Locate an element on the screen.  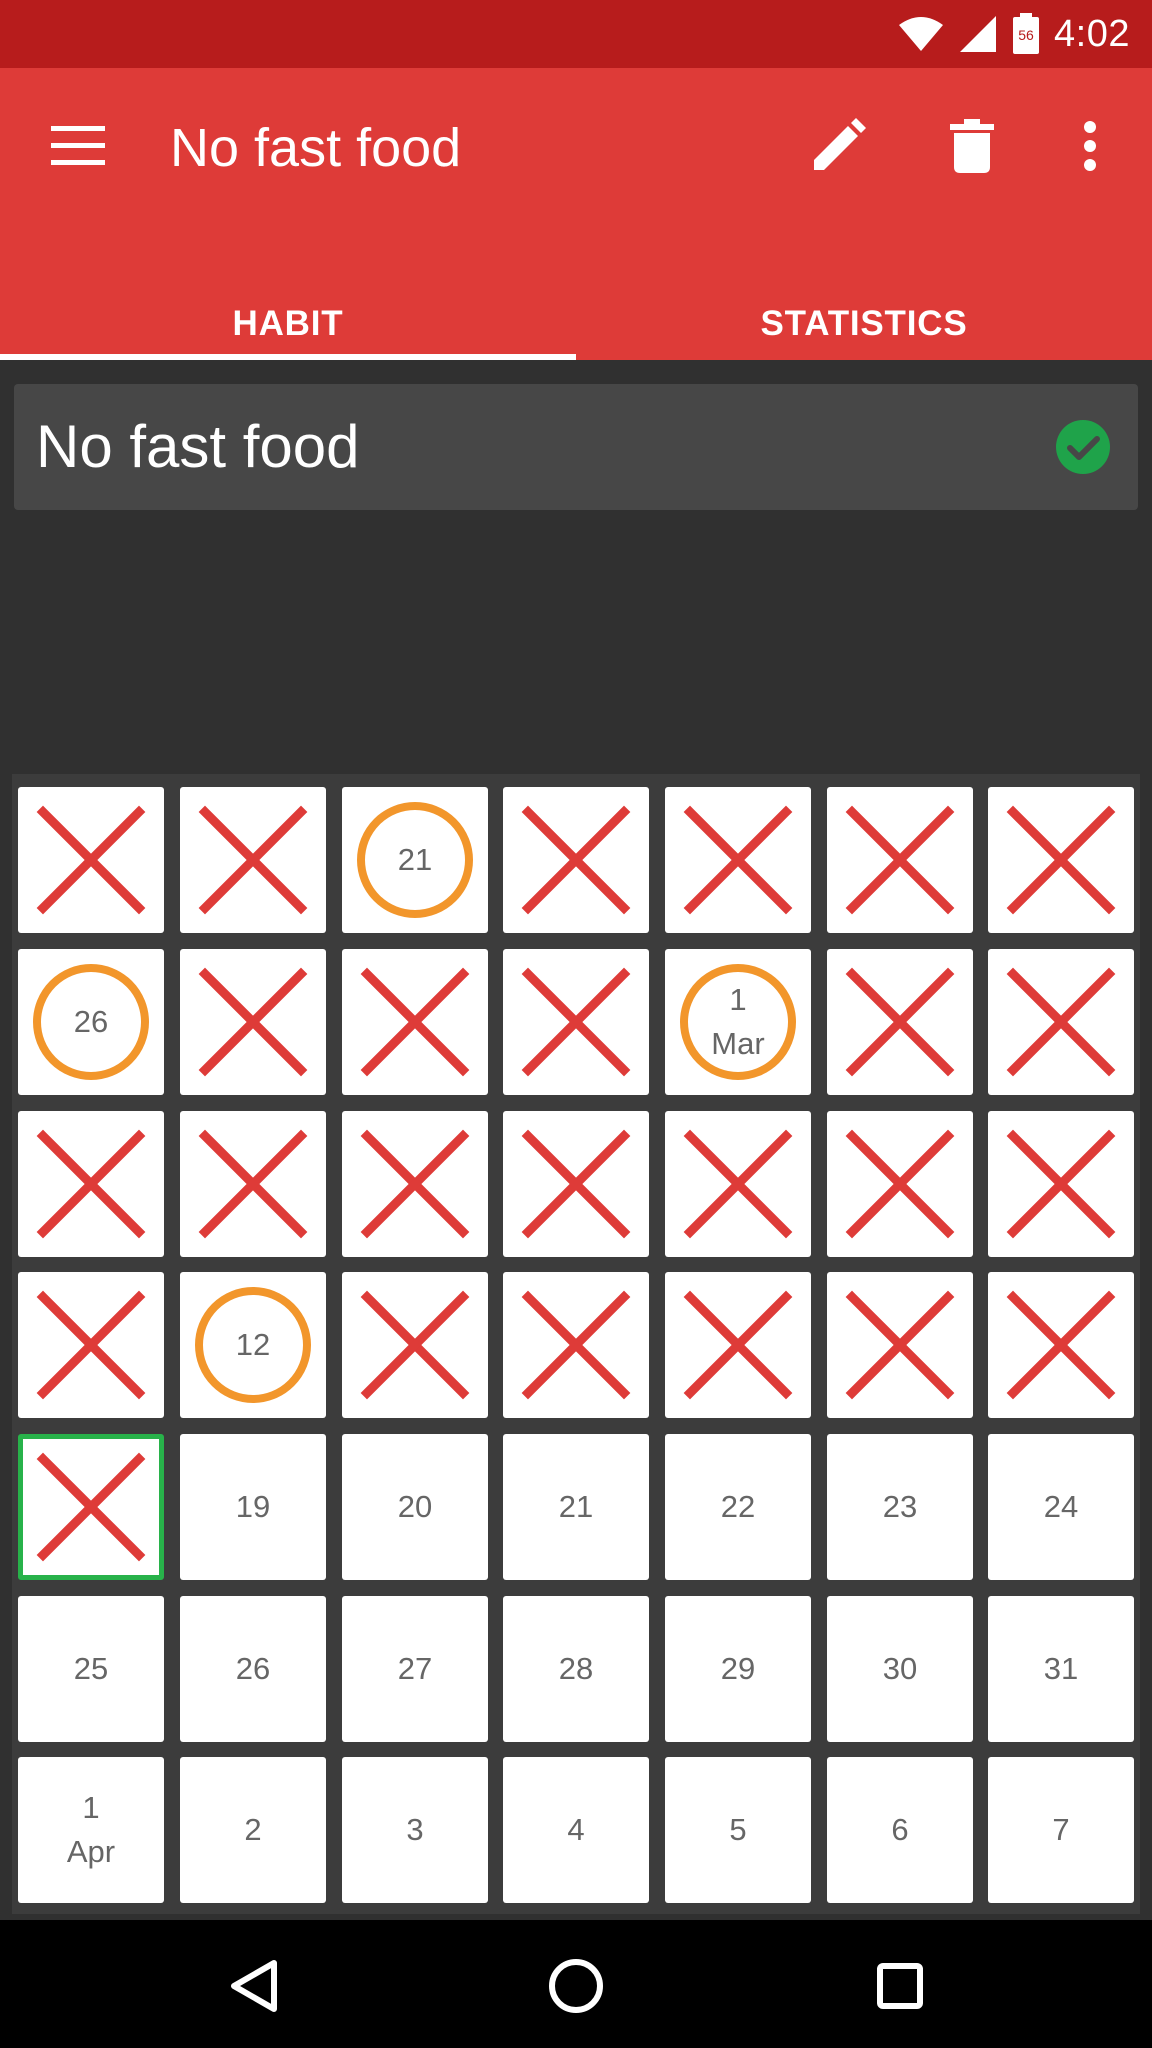
calendar-day: 22 is located at coordinates (738, 1507).